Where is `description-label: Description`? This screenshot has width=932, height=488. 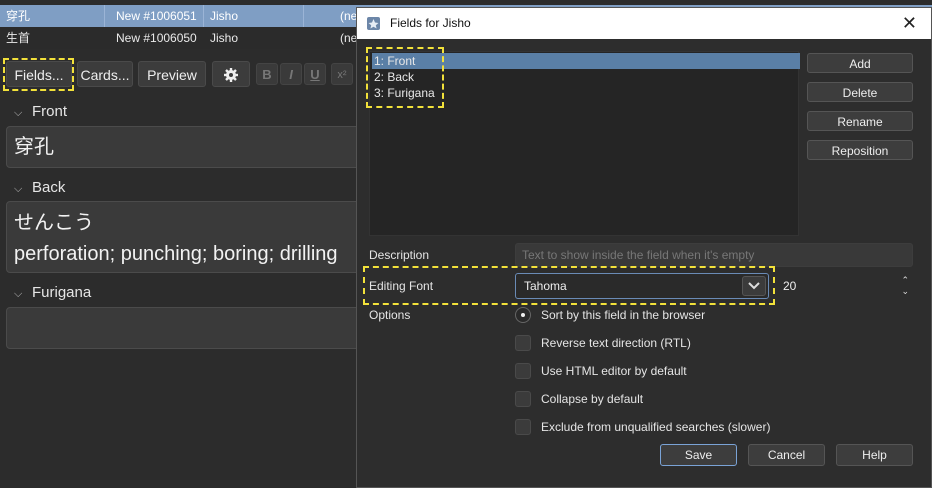 description-label: Description is located at coordinates (399, 255).